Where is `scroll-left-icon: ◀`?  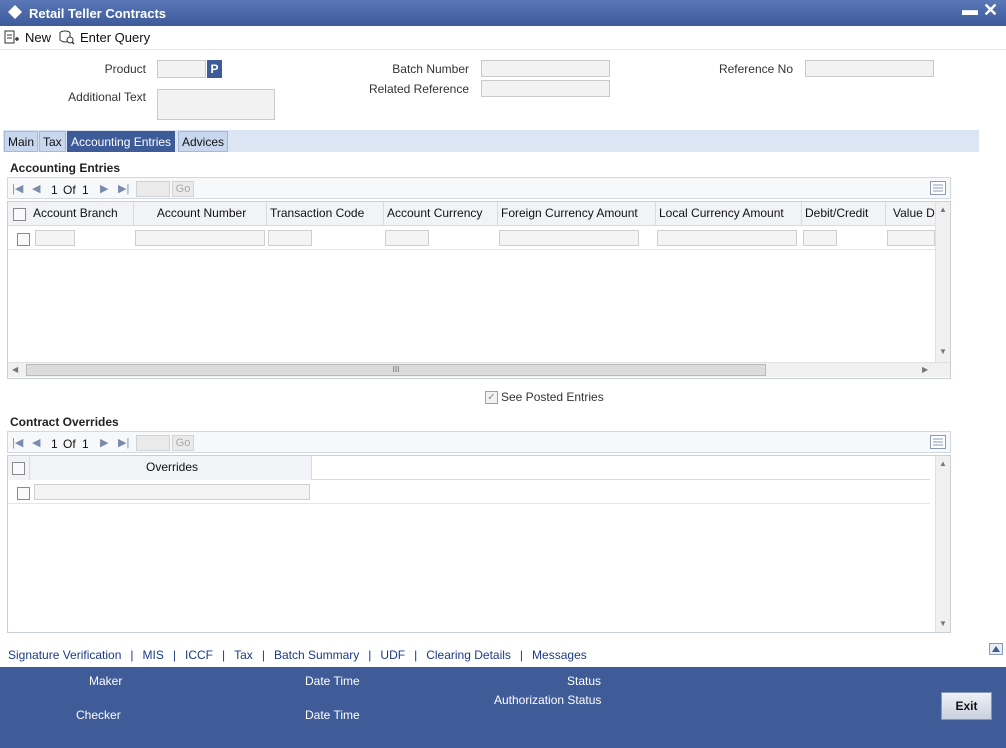 scroll-left-icon: ◀ is located at coordinates (15, 369).